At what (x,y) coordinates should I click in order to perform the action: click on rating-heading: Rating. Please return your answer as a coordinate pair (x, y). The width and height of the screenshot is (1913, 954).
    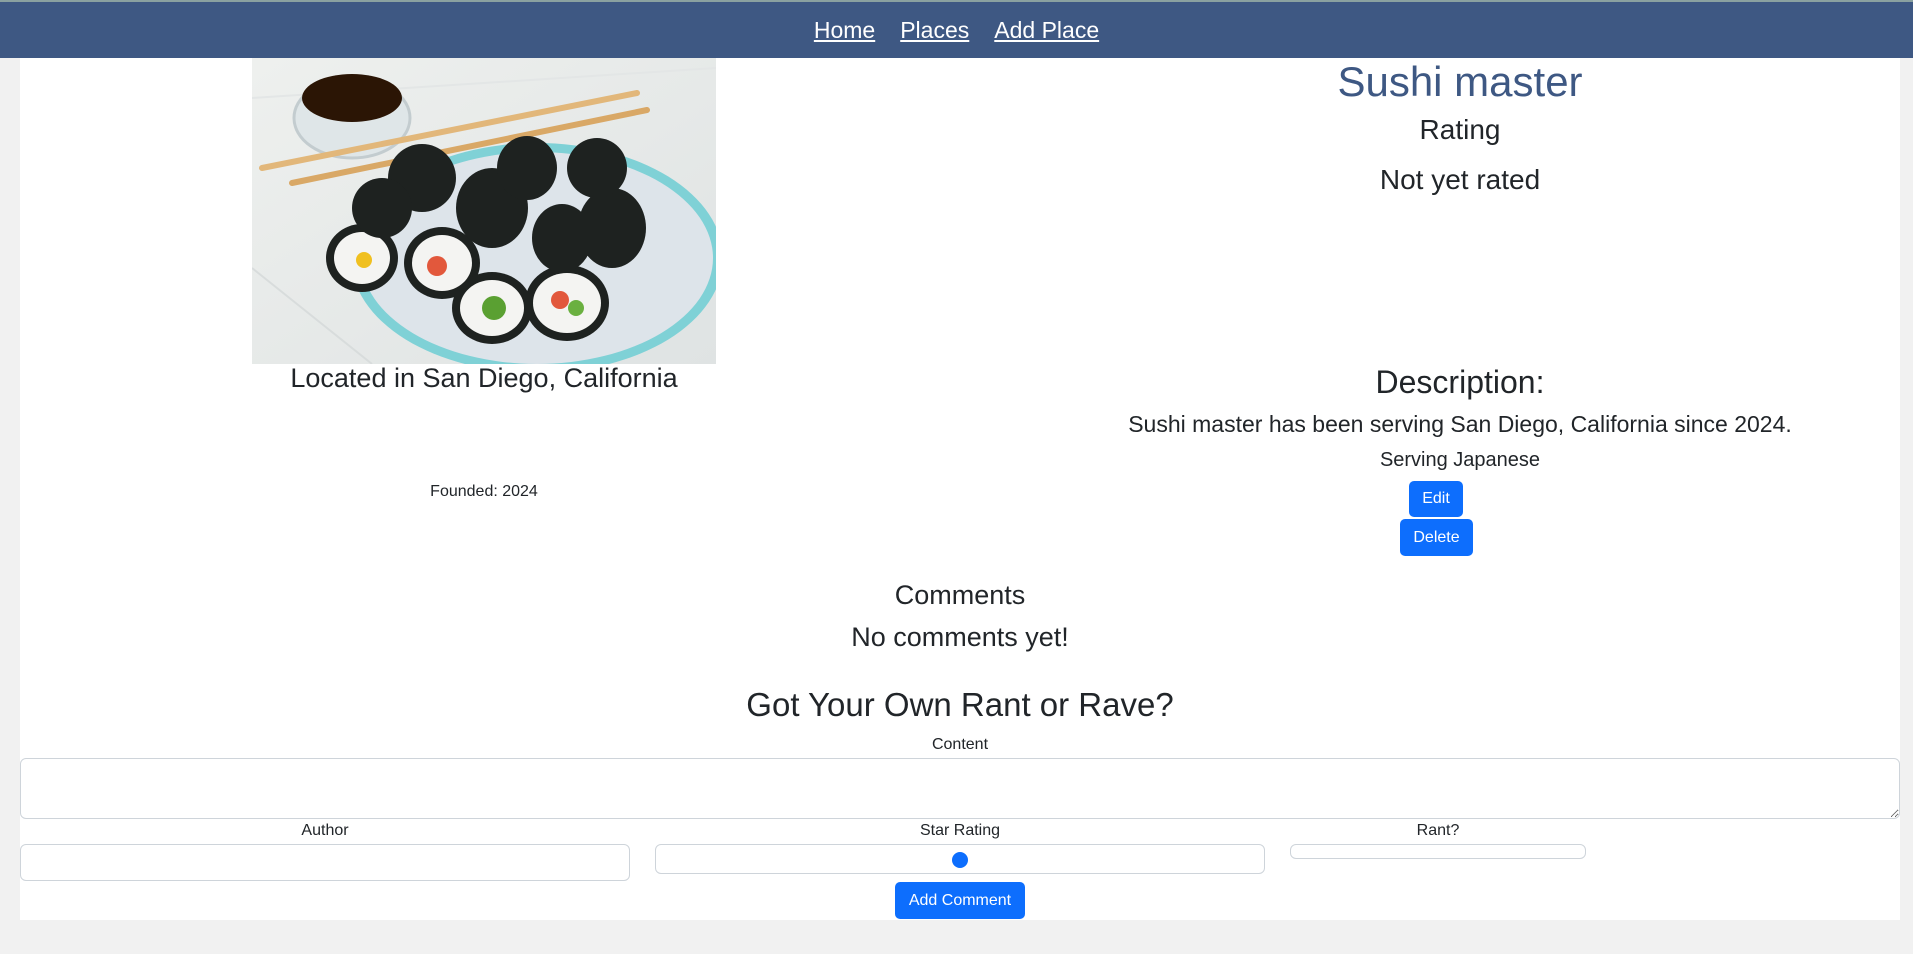
    Looking at the image, I should click on (1460, 129).